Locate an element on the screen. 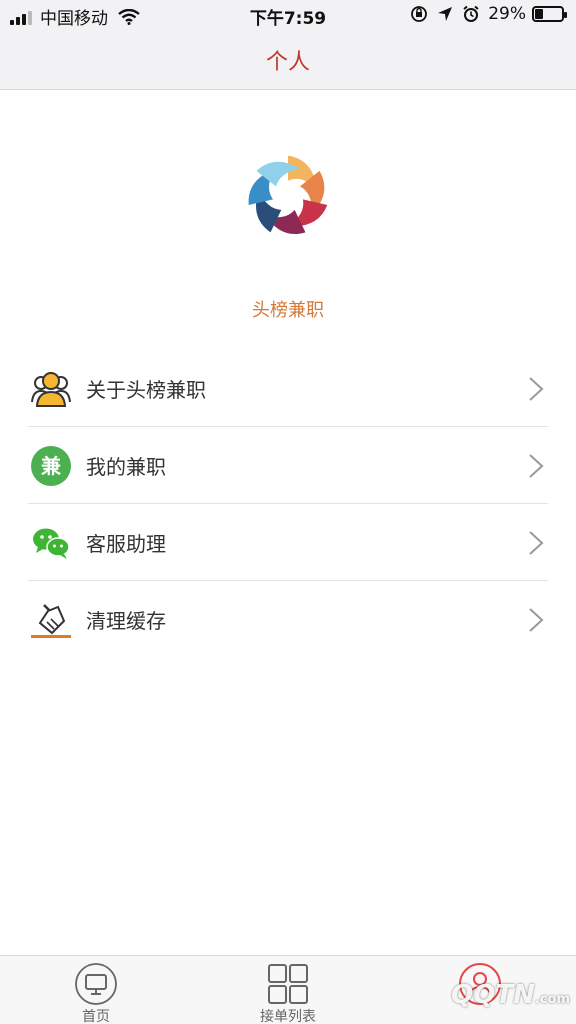 The width and height of the screenshot is (576, 1024). pinwheel-logo-icon is located at coordinates (288, 195).